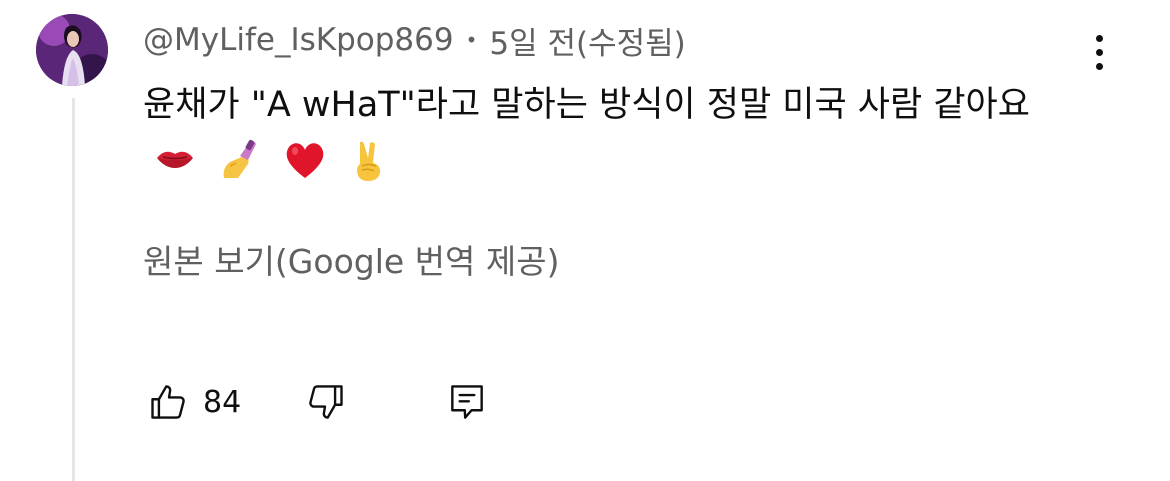  Describe the element at coordinates (1099, 52) in the screenshot. I see `more-options-button` at that location.